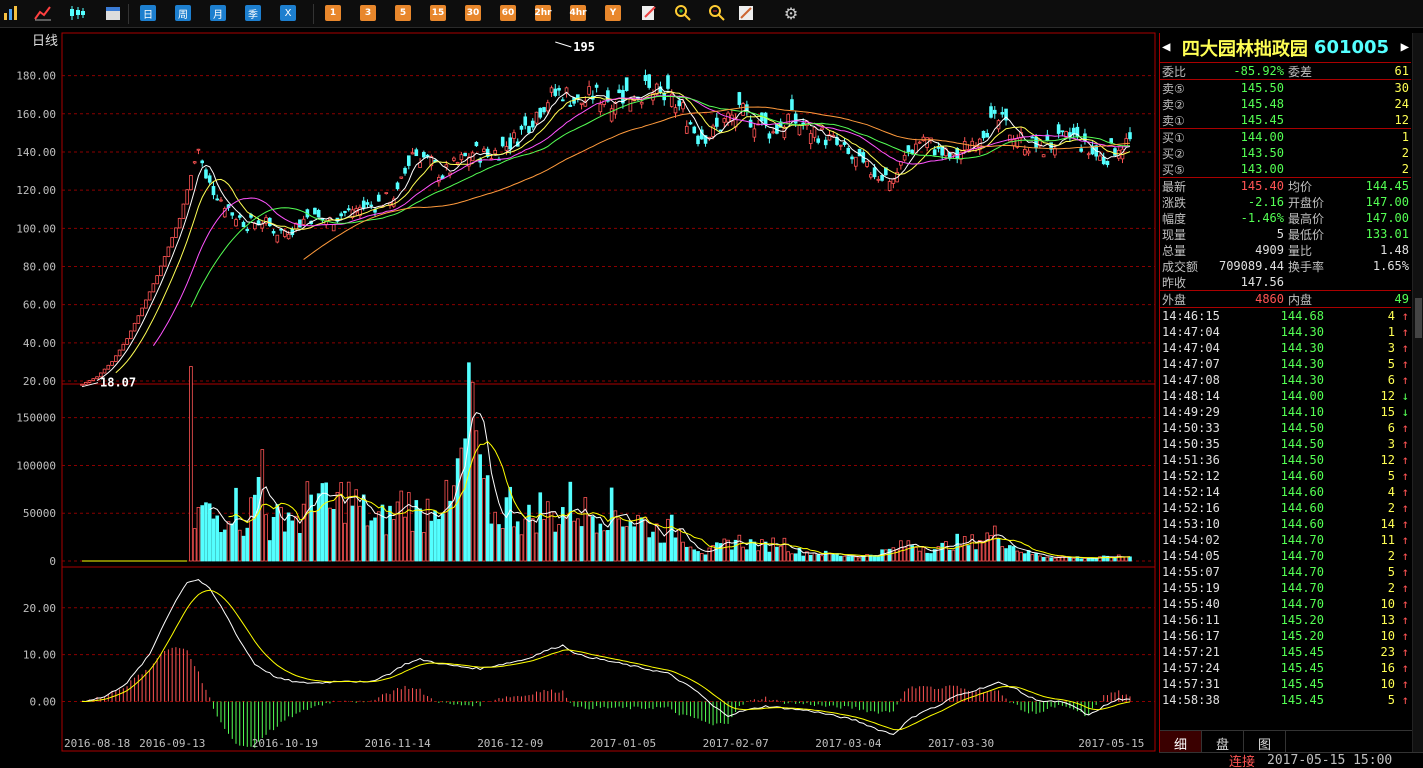  Describe the element at coordinates (43, 13) in the screenshot. I see `line-chart-icon` at that location.